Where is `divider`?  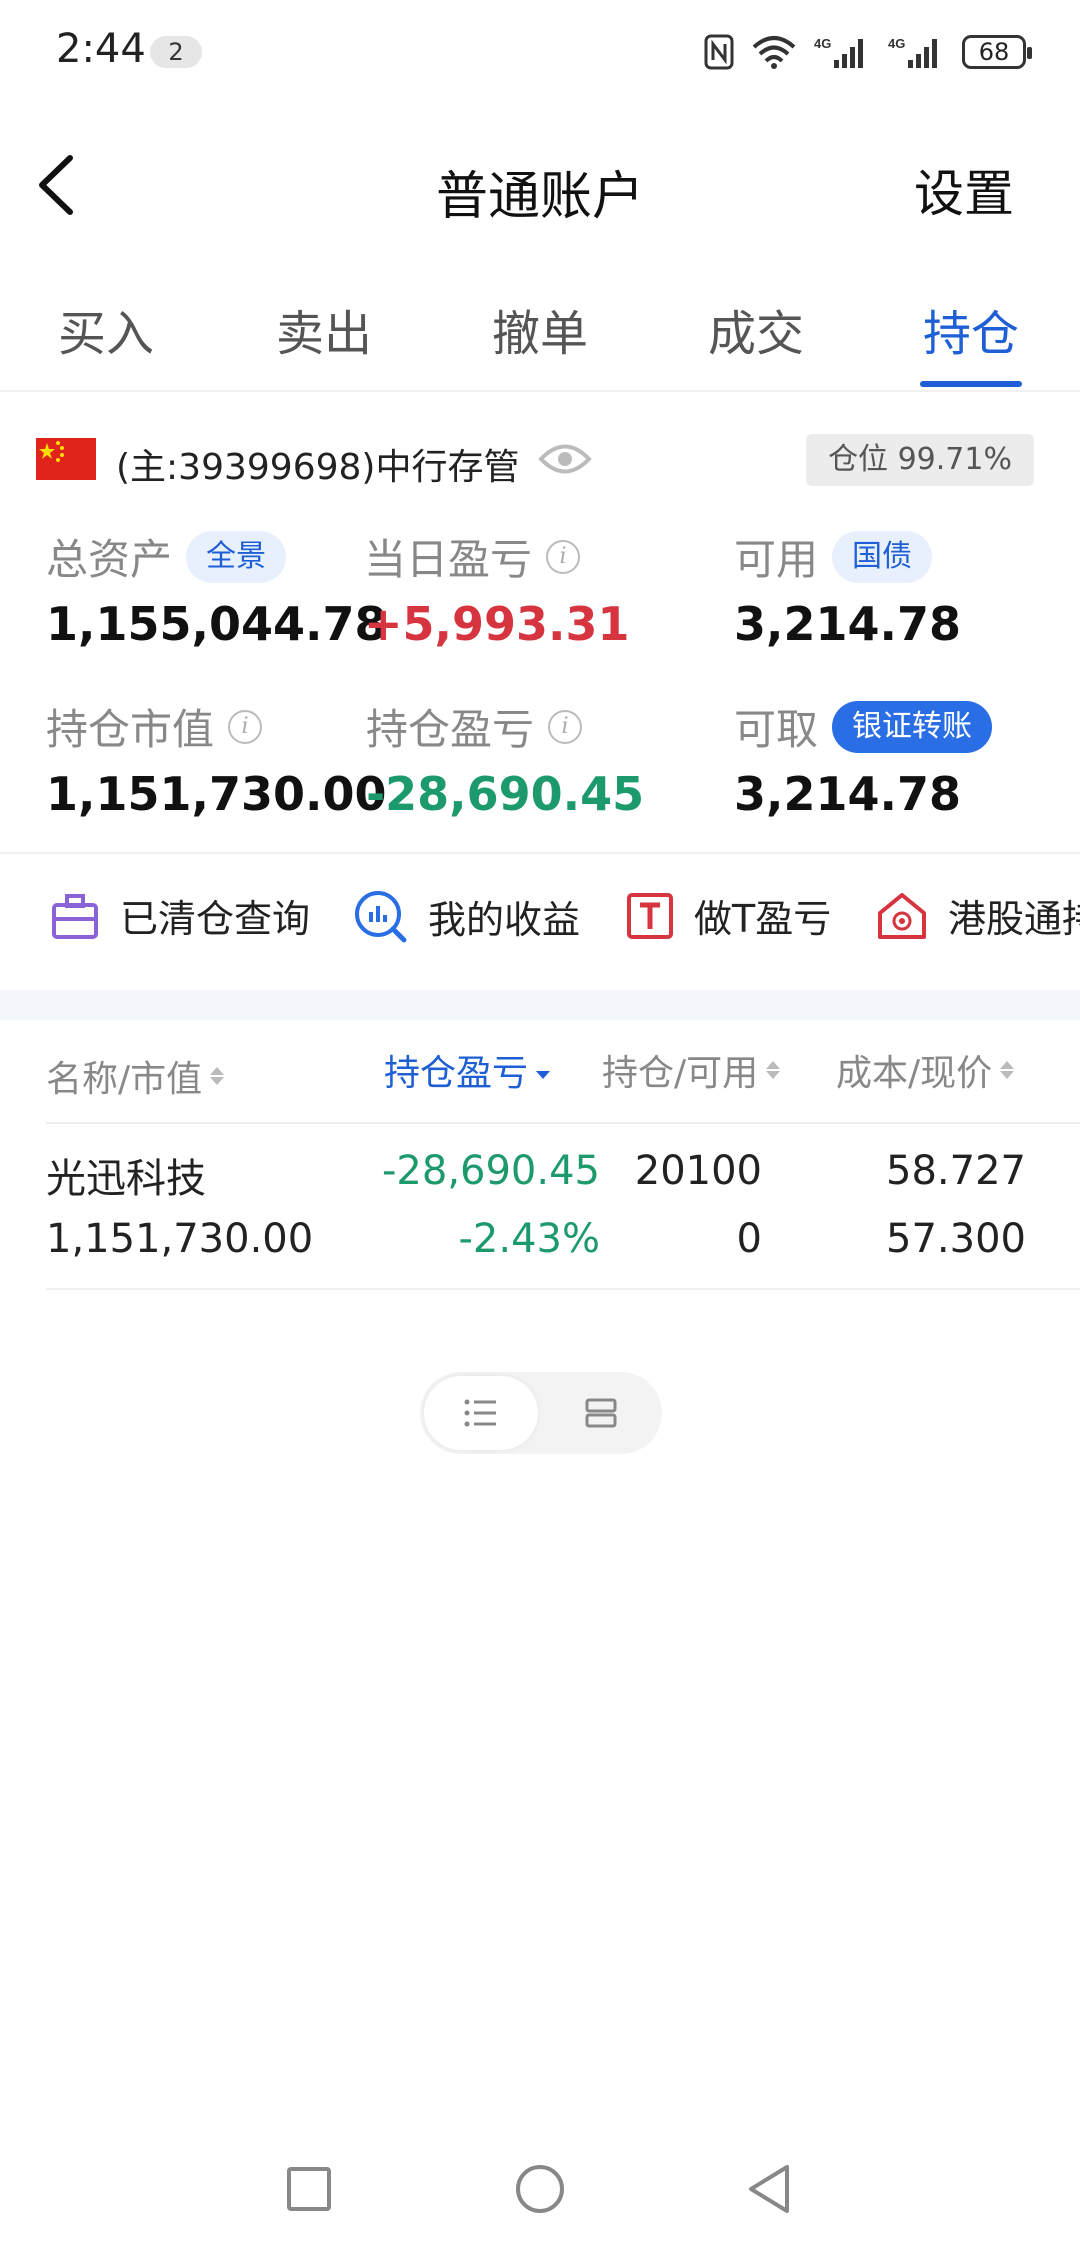 divider is located at coordinates (540, 853).